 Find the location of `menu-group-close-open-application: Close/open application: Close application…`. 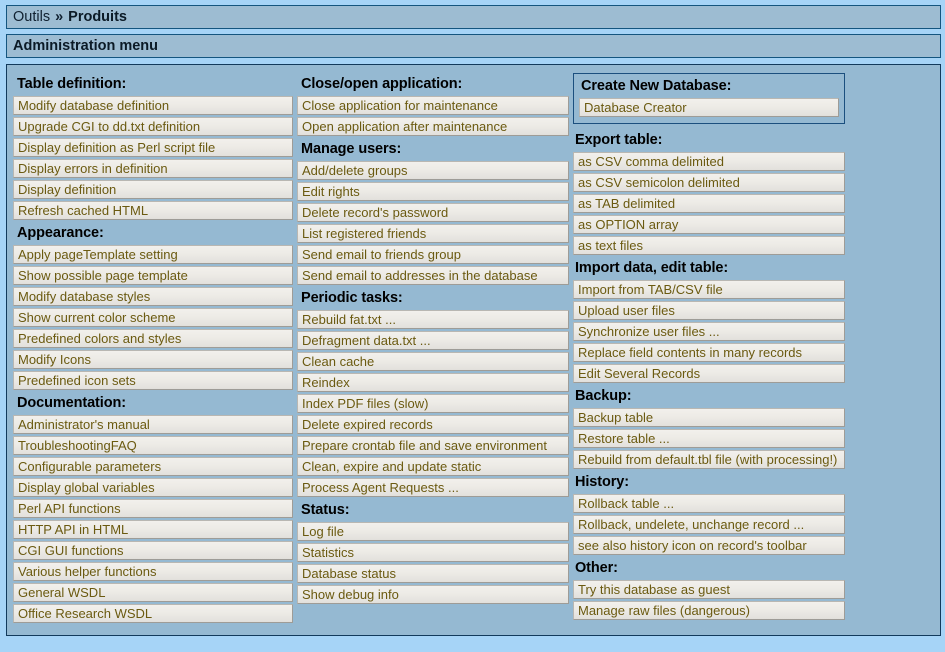

menu-group-close-open-application: Close/open application: Close application… is located at coordinates (433, 104).